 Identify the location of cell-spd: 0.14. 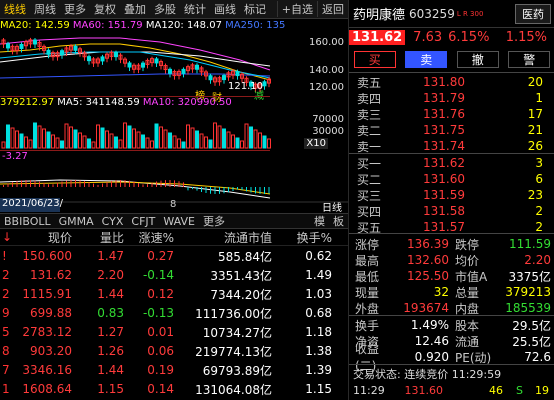
(160, 389).